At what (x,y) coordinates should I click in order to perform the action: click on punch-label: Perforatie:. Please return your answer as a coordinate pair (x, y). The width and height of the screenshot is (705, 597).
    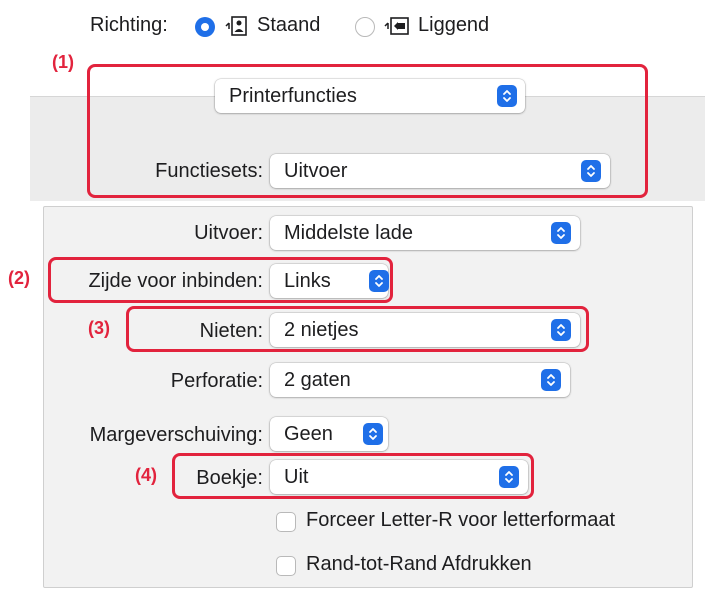
    Looking at the image, I should click on (216, 381).